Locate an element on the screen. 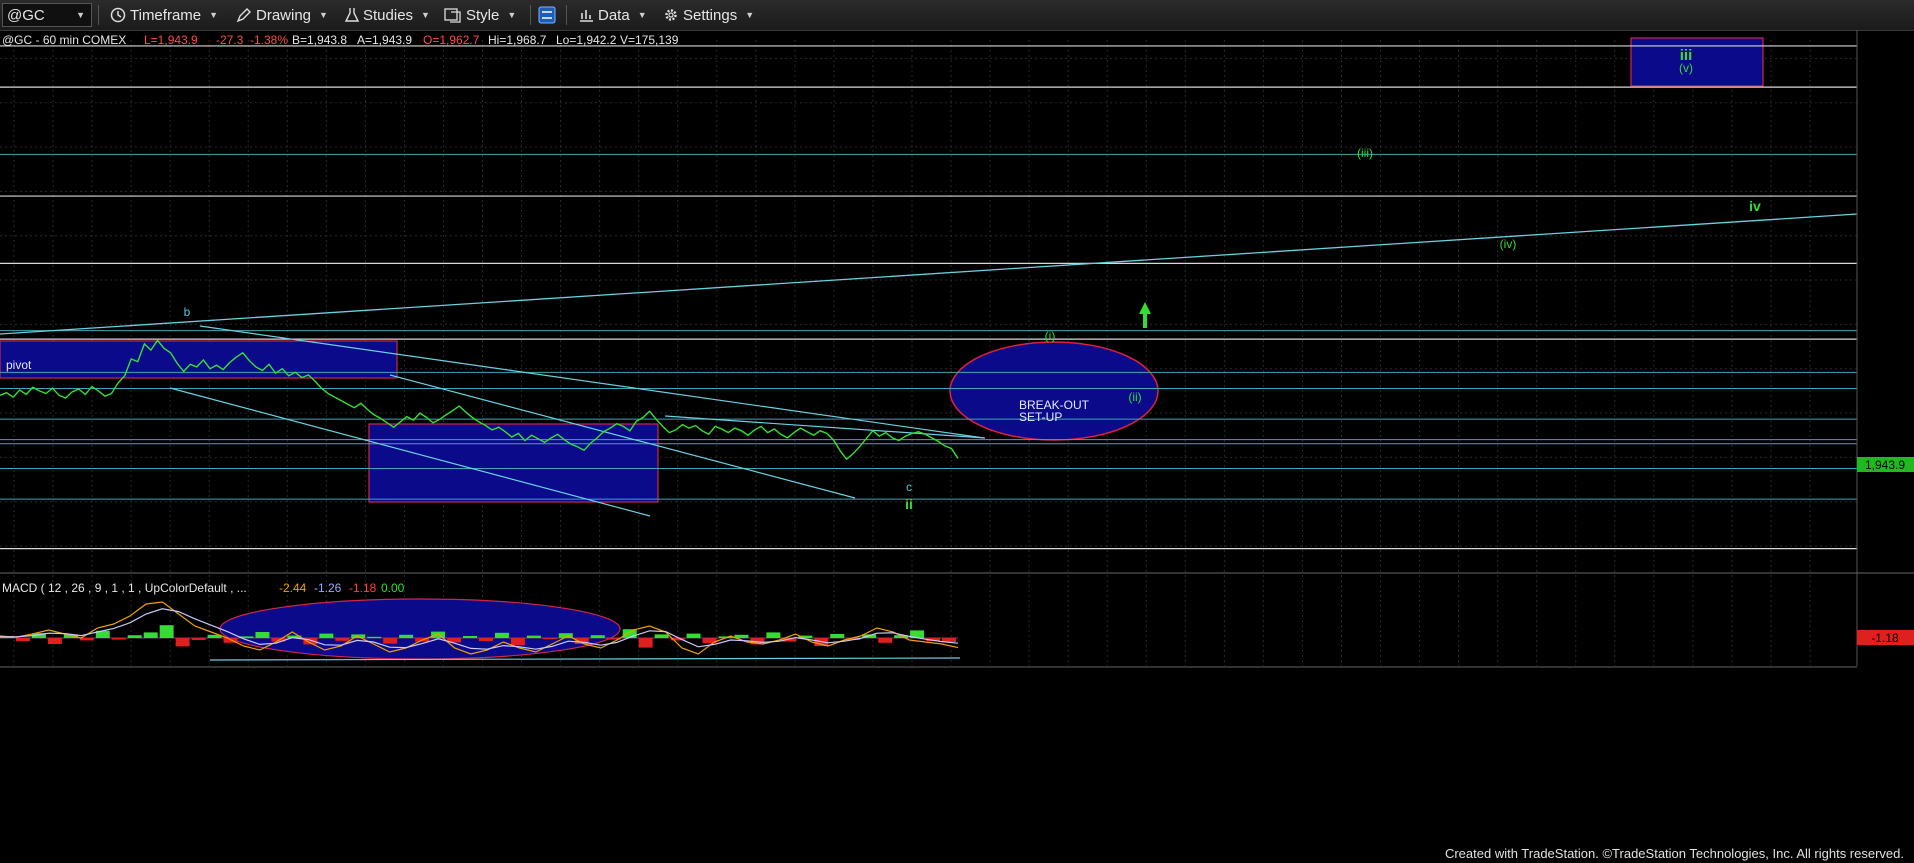 This screenshot has height=863, width=1914. volume: V=175,139 is located at coordinates (649, 40).